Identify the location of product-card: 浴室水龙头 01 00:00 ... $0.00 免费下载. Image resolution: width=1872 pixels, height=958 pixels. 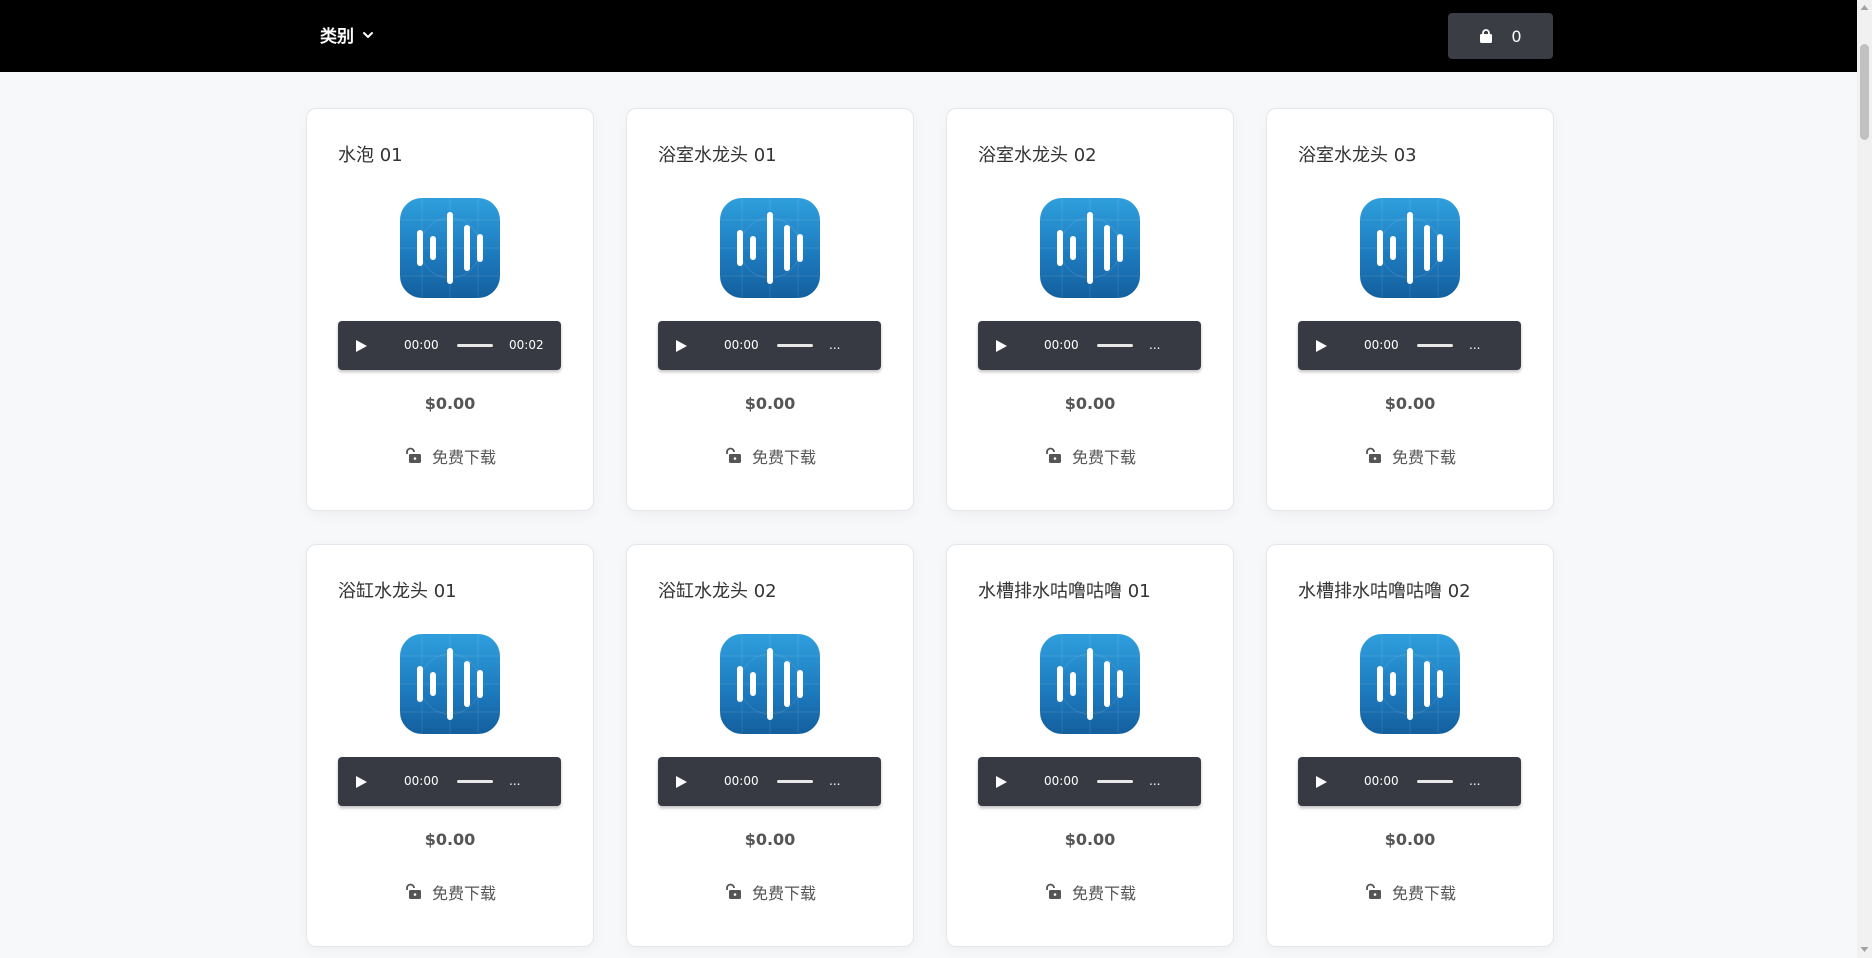
(770, 309).